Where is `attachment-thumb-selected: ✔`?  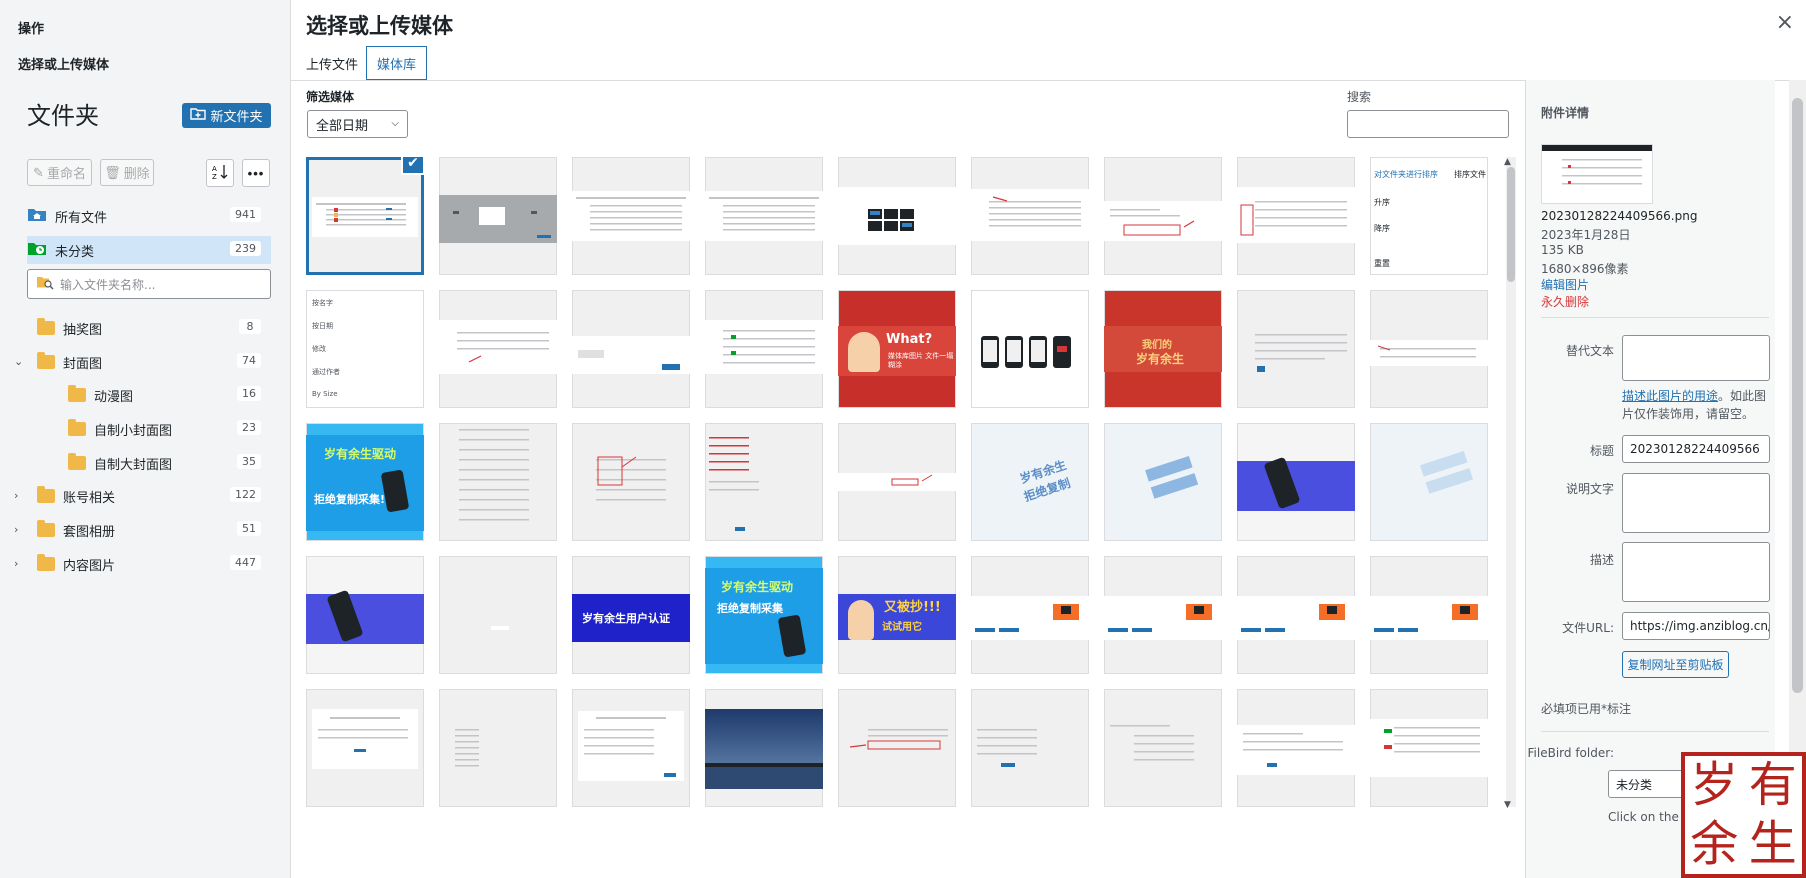
attachment-thumb-selected: ✔ is located at coordinates (365, 216).